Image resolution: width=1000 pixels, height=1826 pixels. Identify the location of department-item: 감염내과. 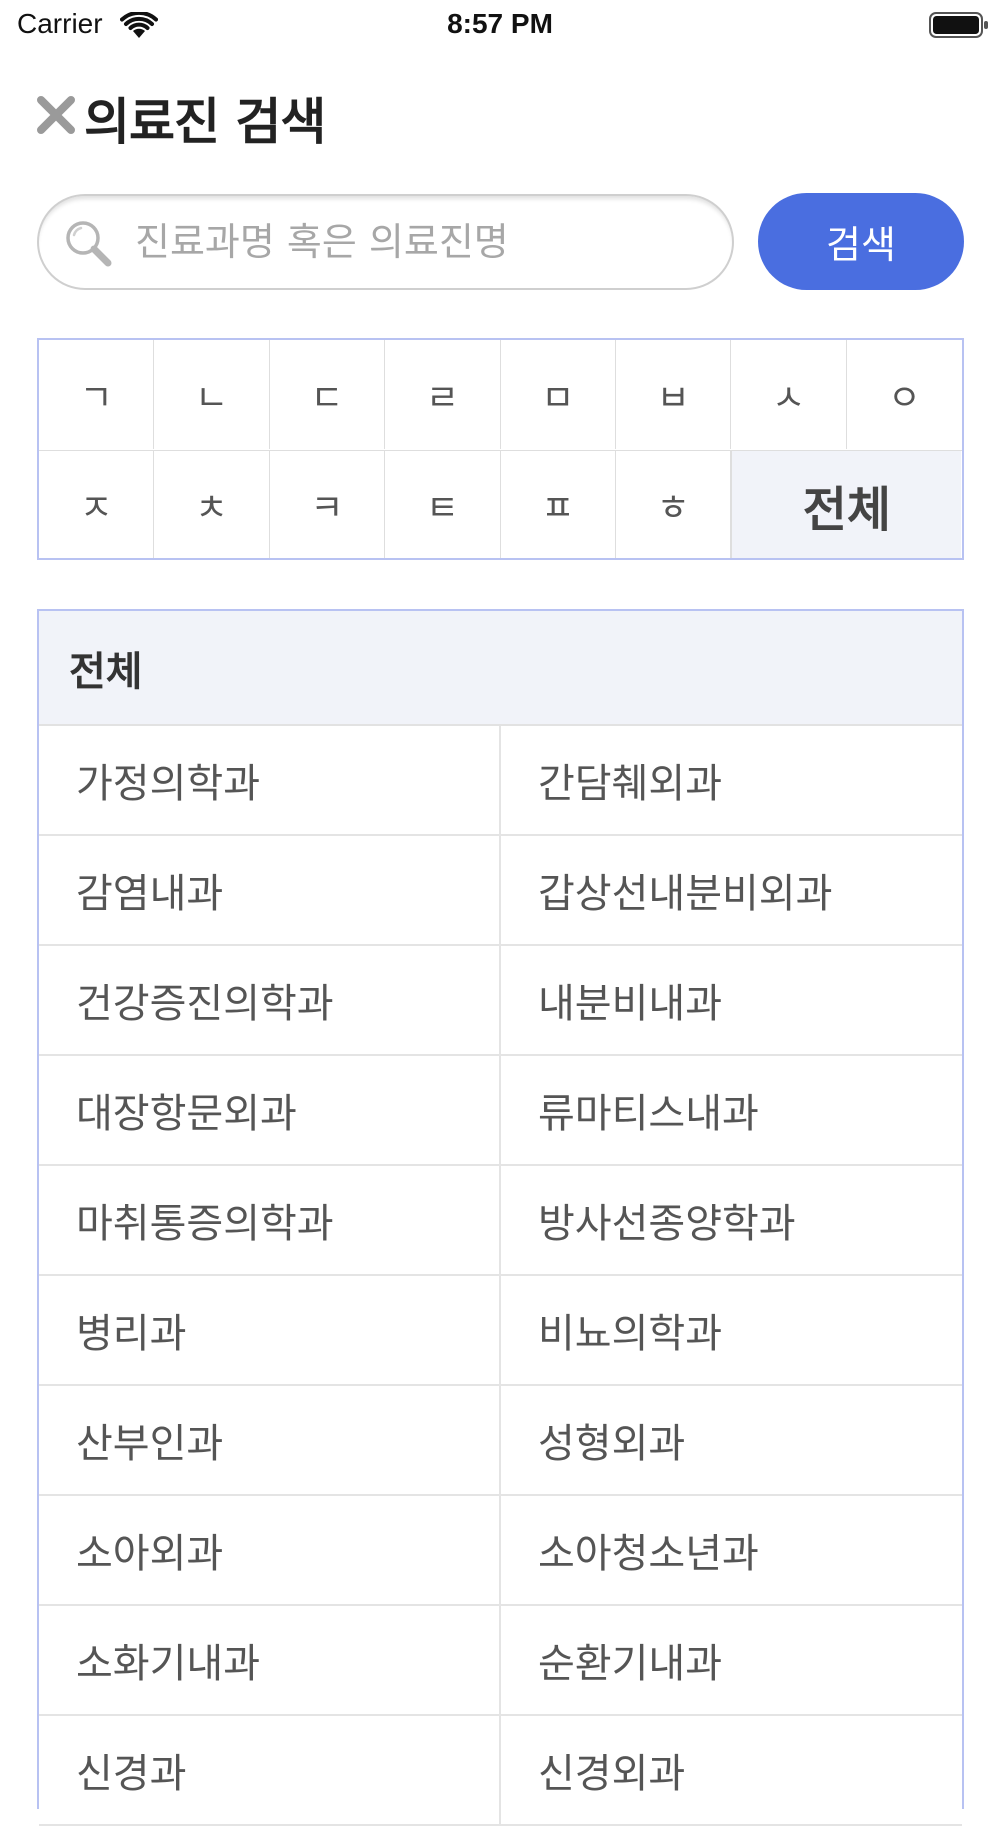
(270, 890).